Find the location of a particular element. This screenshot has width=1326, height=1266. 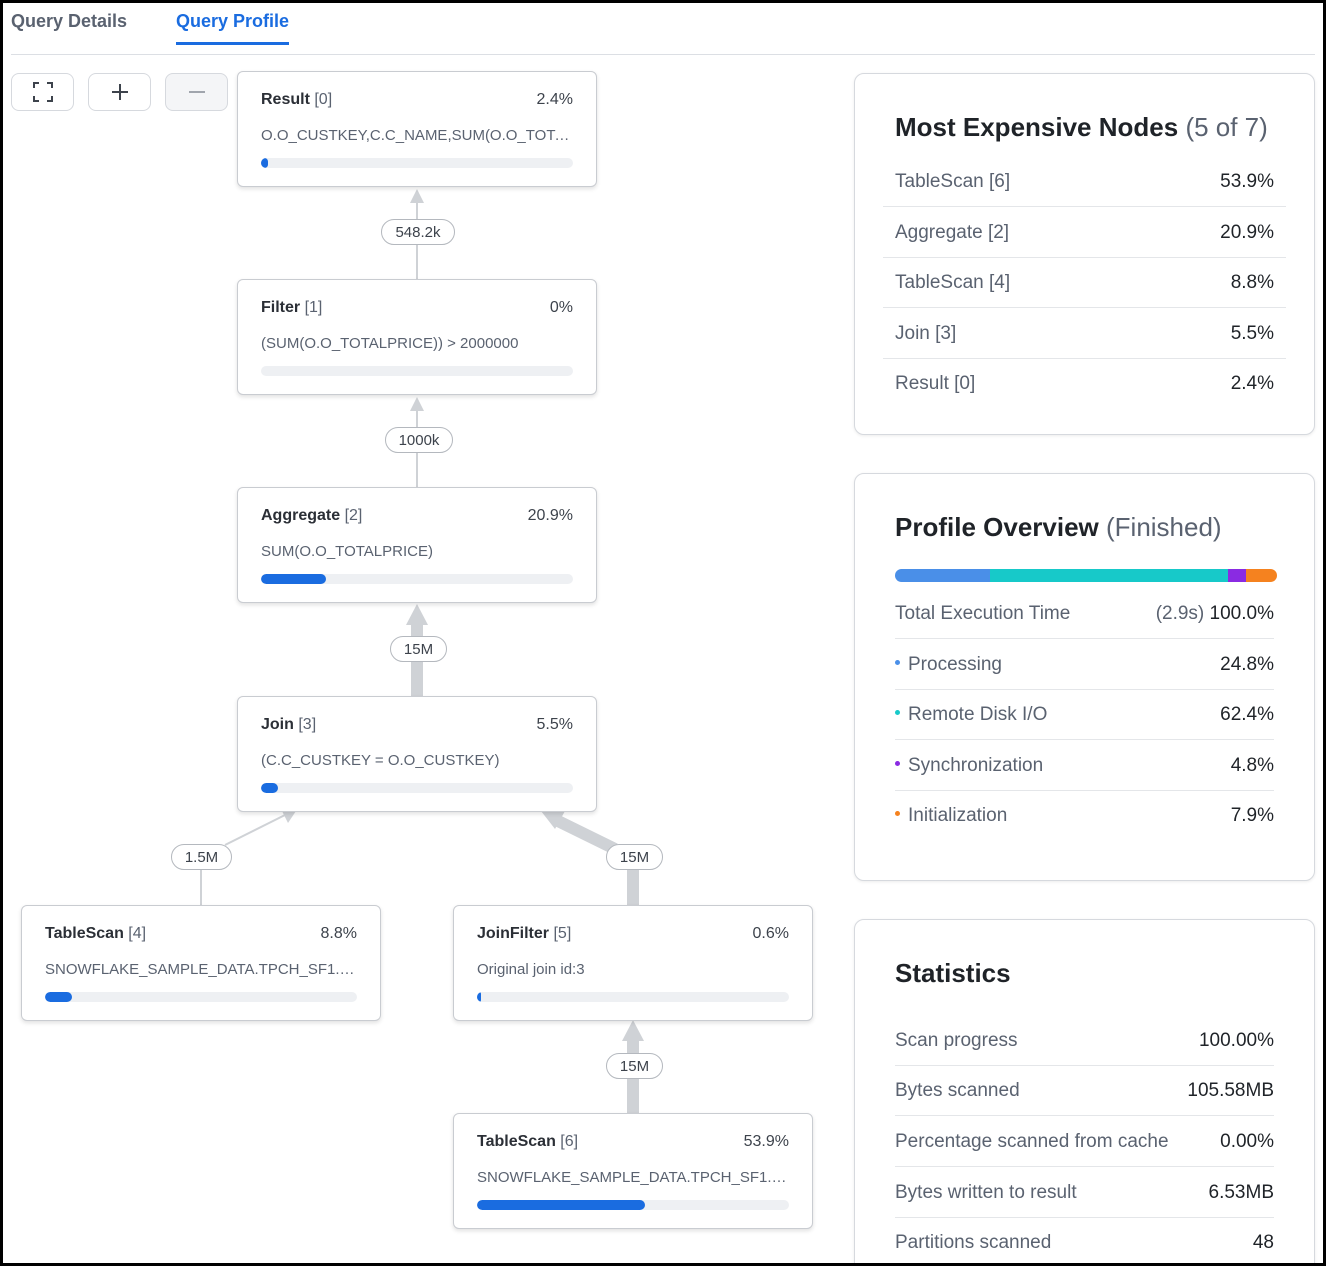

row-value: 2.4% is located at coordinates (1252, 383).